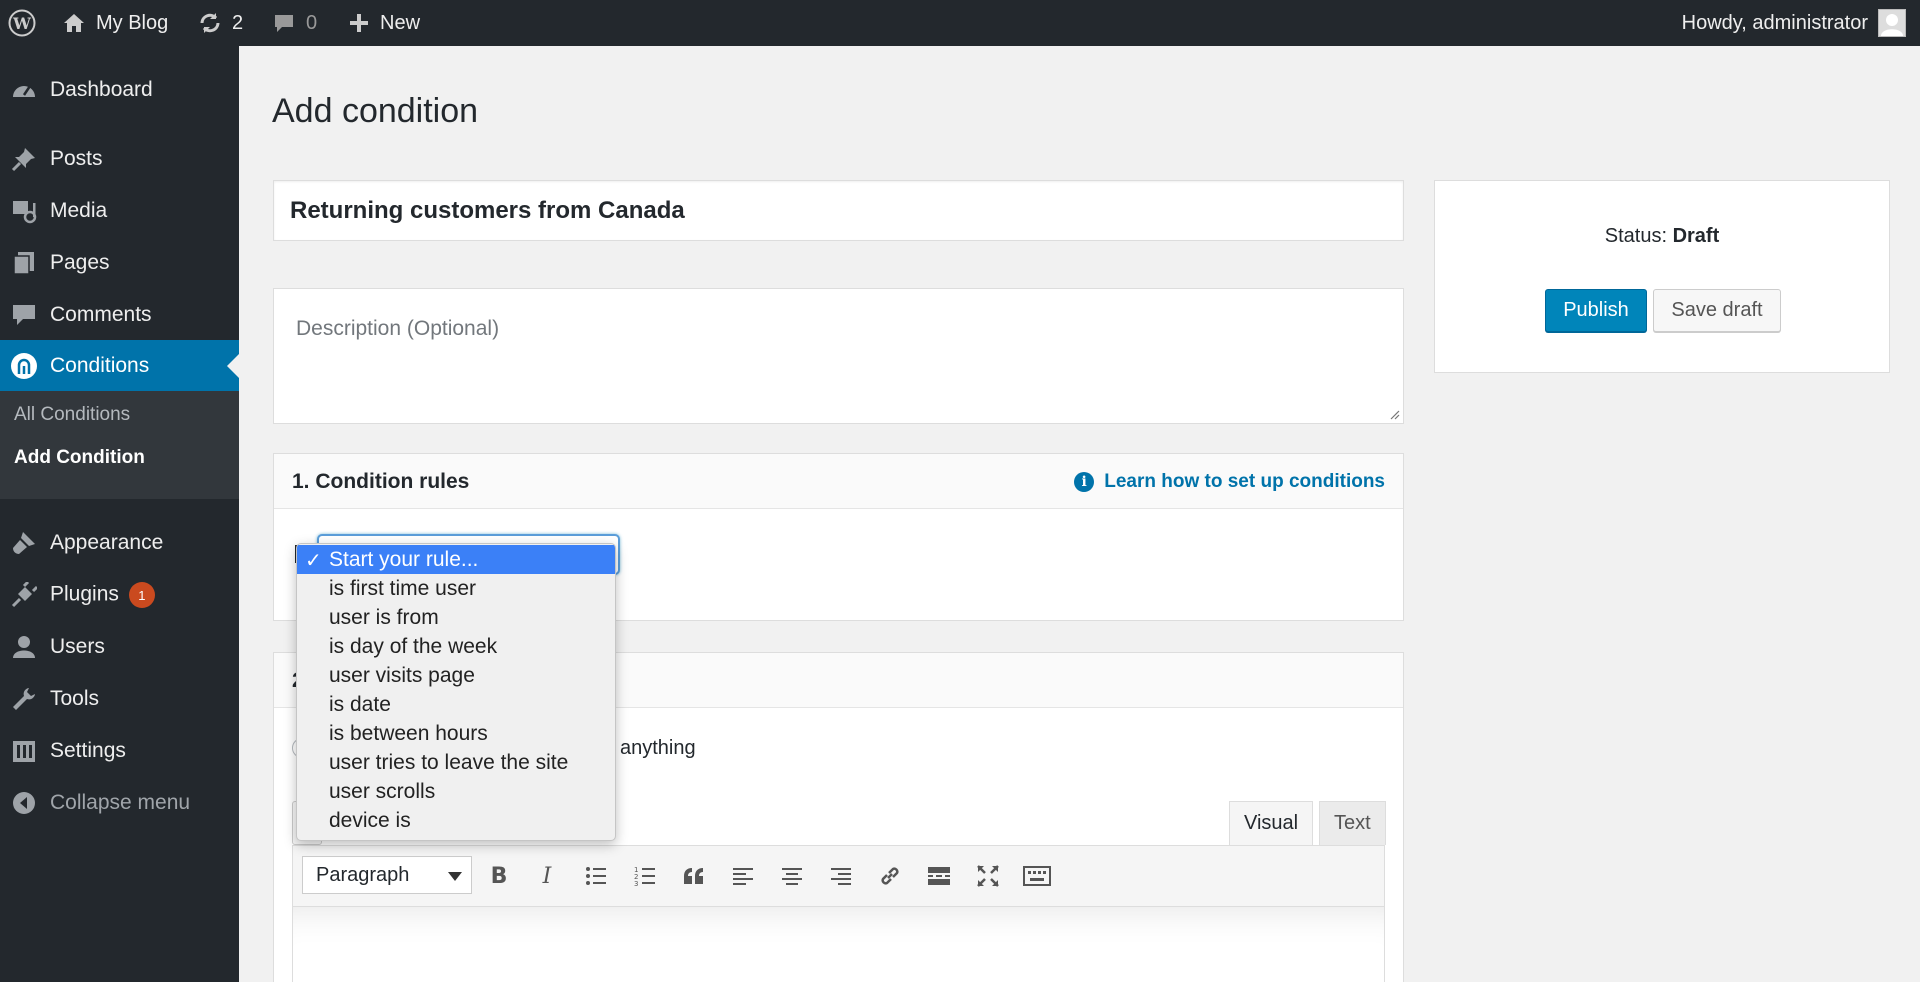 The width and height of the screenshot is (1920, 982). I want to click on greeting: Howdy, administrator, so click(1774, 22).